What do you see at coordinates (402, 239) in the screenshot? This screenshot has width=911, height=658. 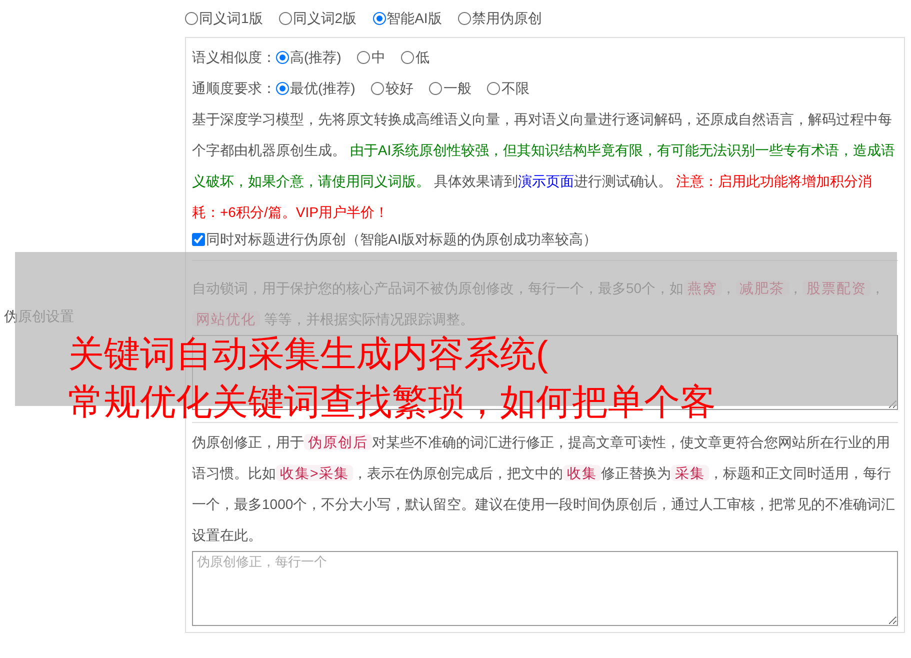 I see `checkbox-label: 同时对标题进行伪原创（智能AI版对标题的伪原创成功率较高）` at bounding box center [402, 239].